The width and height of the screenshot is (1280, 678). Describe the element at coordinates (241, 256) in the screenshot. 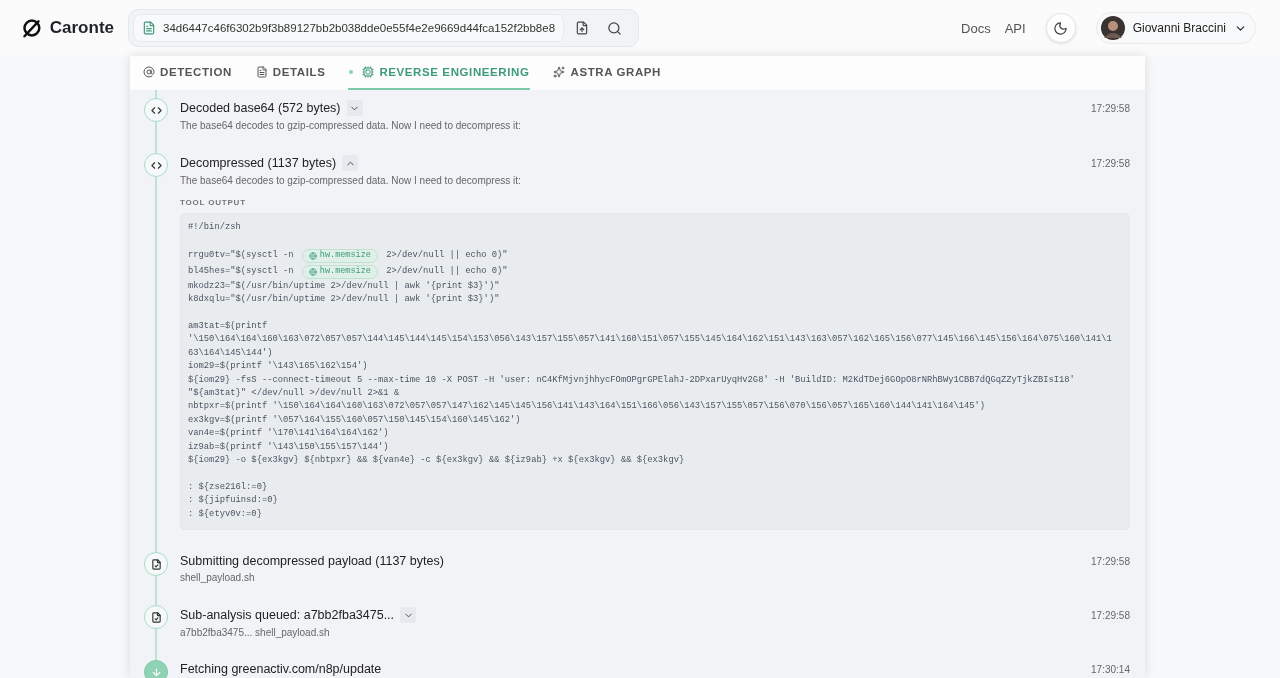

I see `code-text: rrgu0tv="$(sysctl -n` at that location.